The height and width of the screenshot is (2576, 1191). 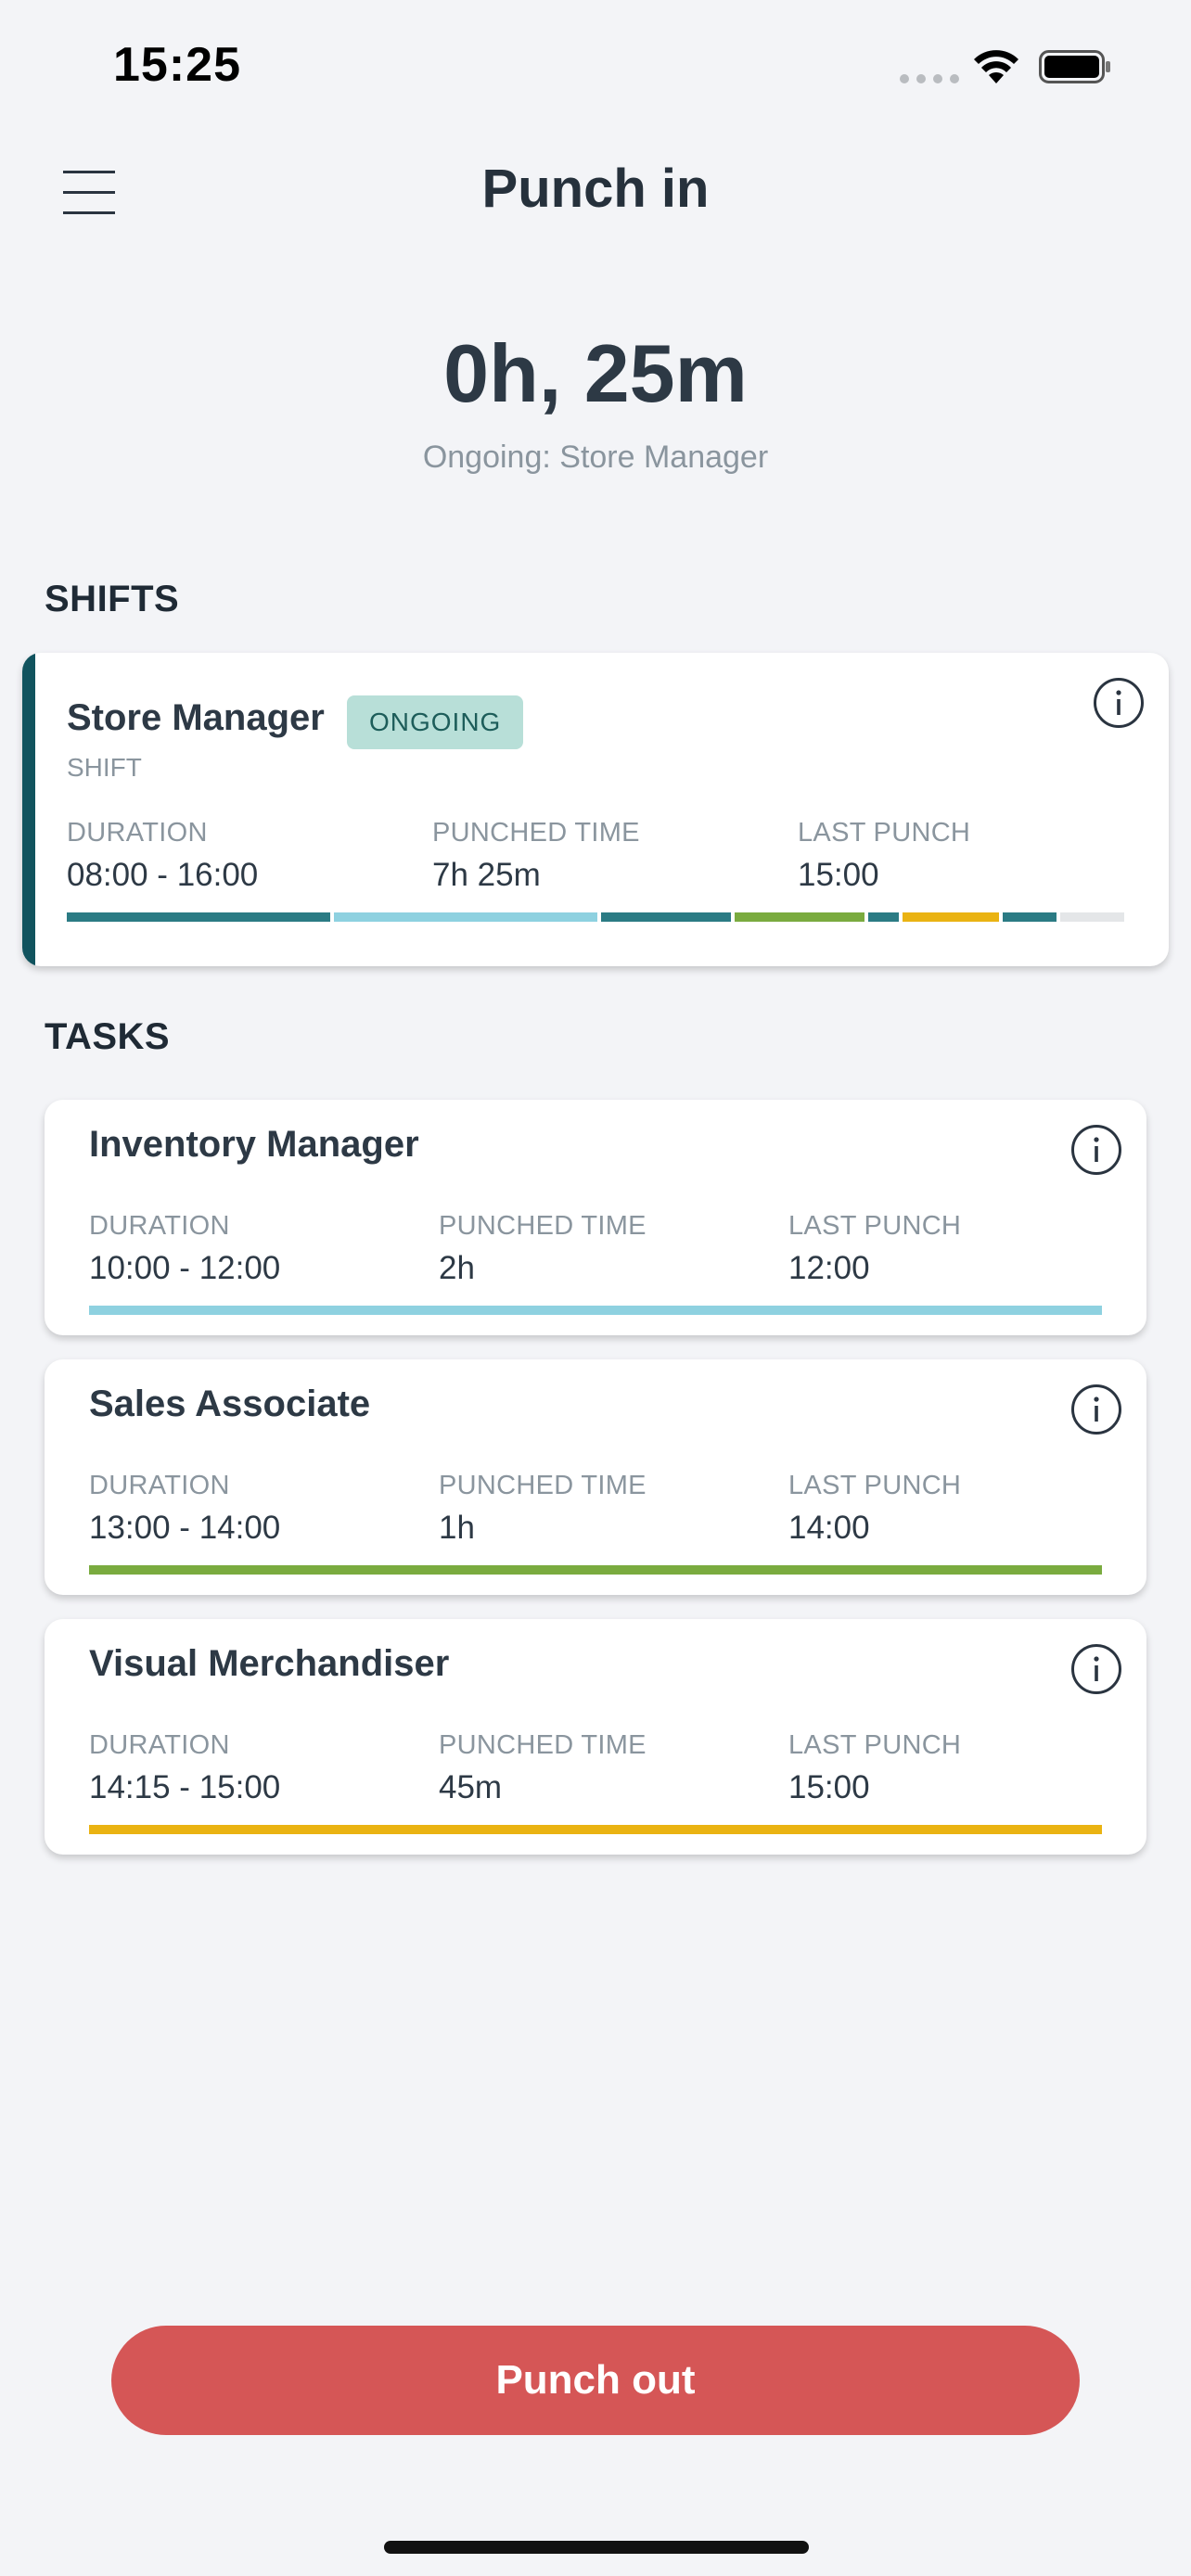 I want to click on punched-time-value: 2h, so click(x=457, y=1268).